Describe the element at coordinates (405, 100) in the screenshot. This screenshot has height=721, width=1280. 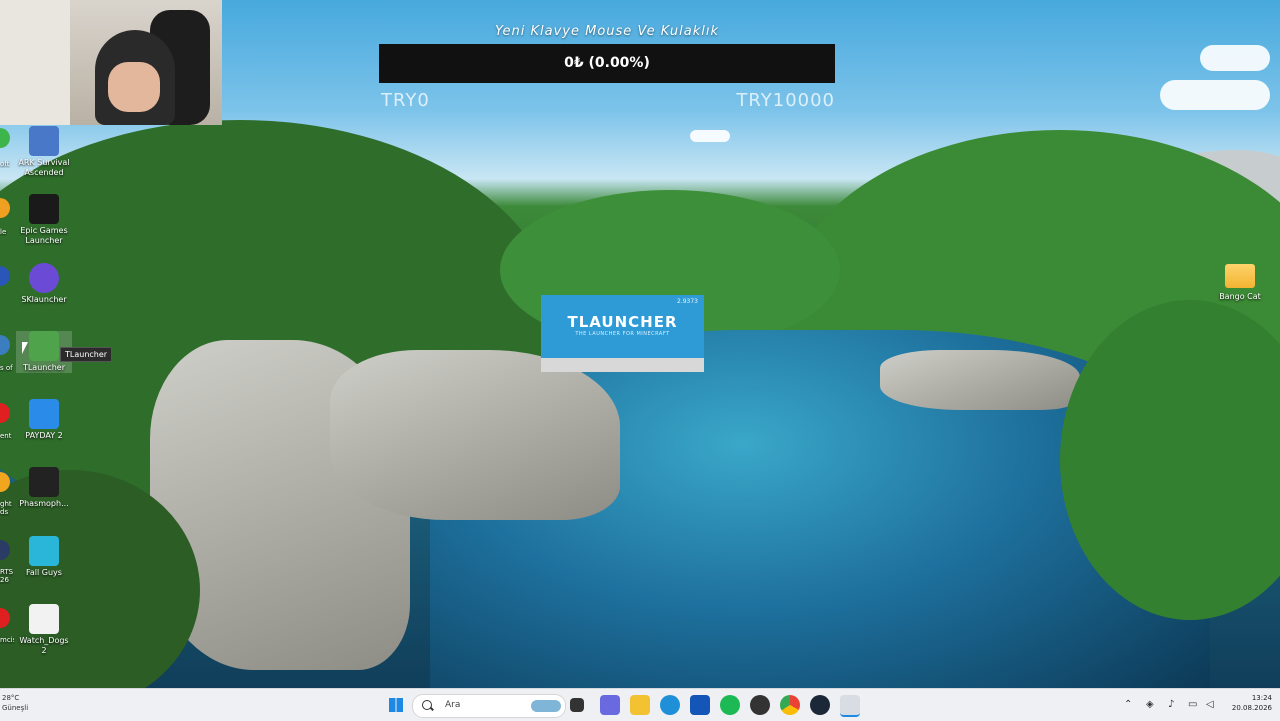
I see `donation-goal-min: TRY0` at that location.